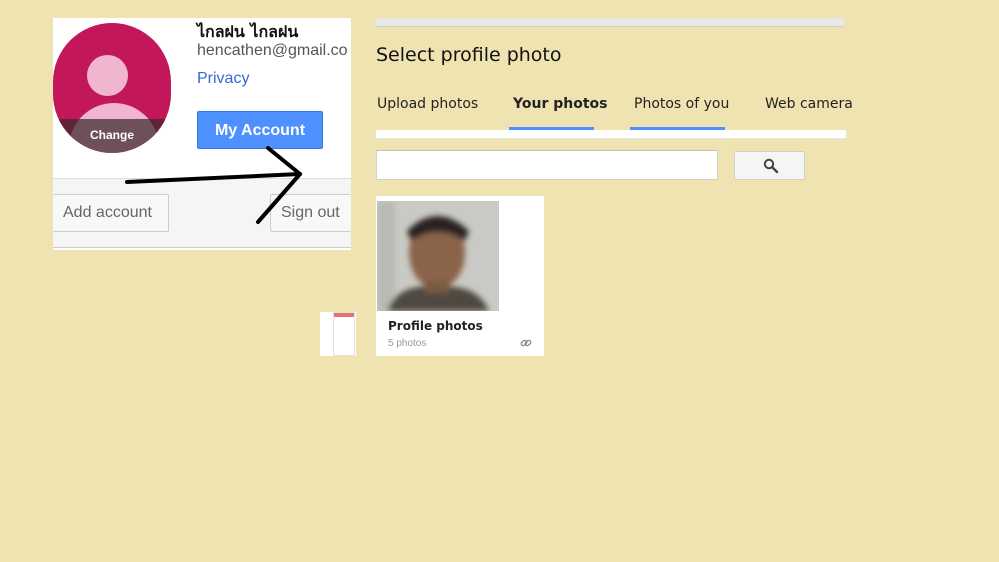 The height and width of the screenshot is (562, 999). Describe the element at coordinates (469, 55) in the screenshot. I see `dialog-title: Select profile photo` at that location.